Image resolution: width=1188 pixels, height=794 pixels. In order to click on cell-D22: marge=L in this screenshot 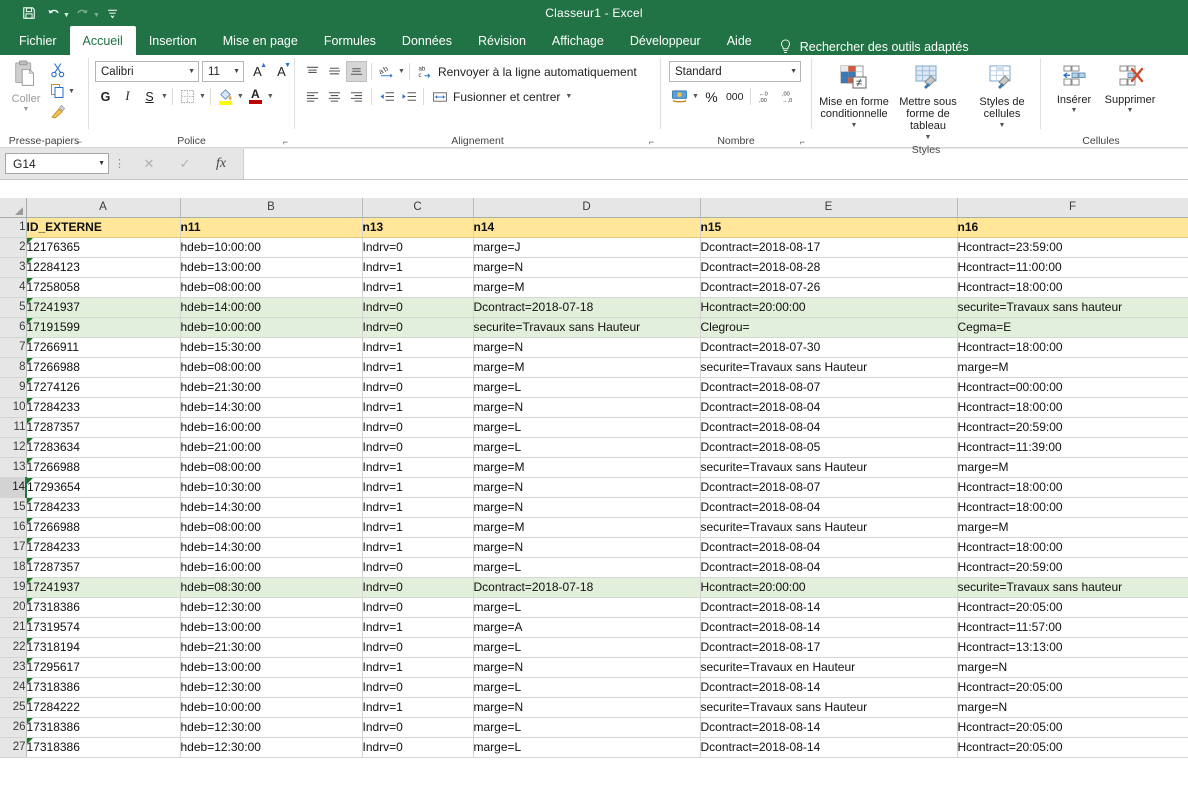, I will do `click(587, 647)`.